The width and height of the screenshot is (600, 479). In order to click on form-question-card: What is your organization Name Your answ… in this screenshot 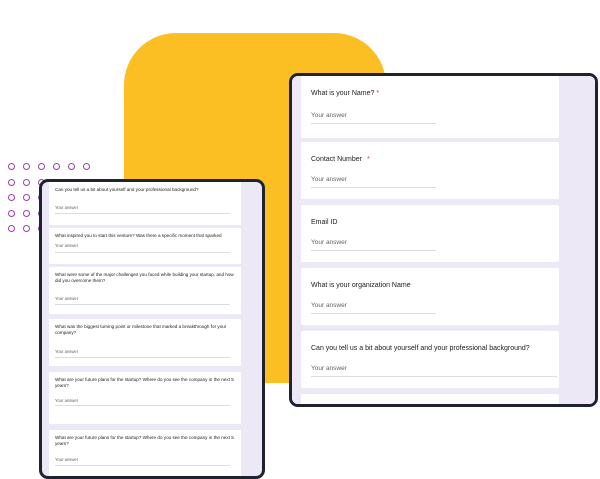, I will do `click(430, 296)`.